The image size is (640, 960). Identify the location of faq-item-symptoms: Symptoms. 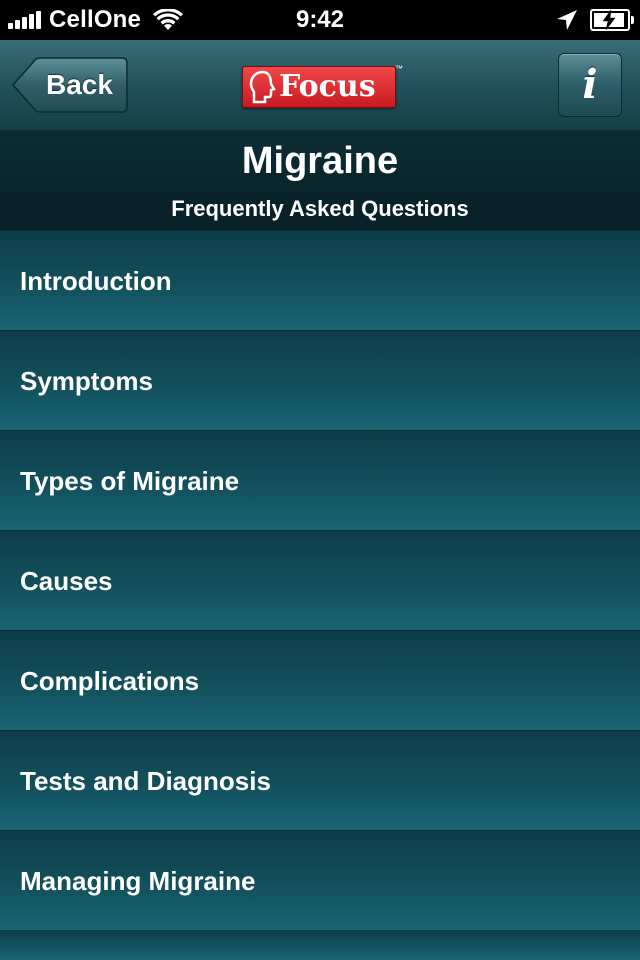
(320, 380).